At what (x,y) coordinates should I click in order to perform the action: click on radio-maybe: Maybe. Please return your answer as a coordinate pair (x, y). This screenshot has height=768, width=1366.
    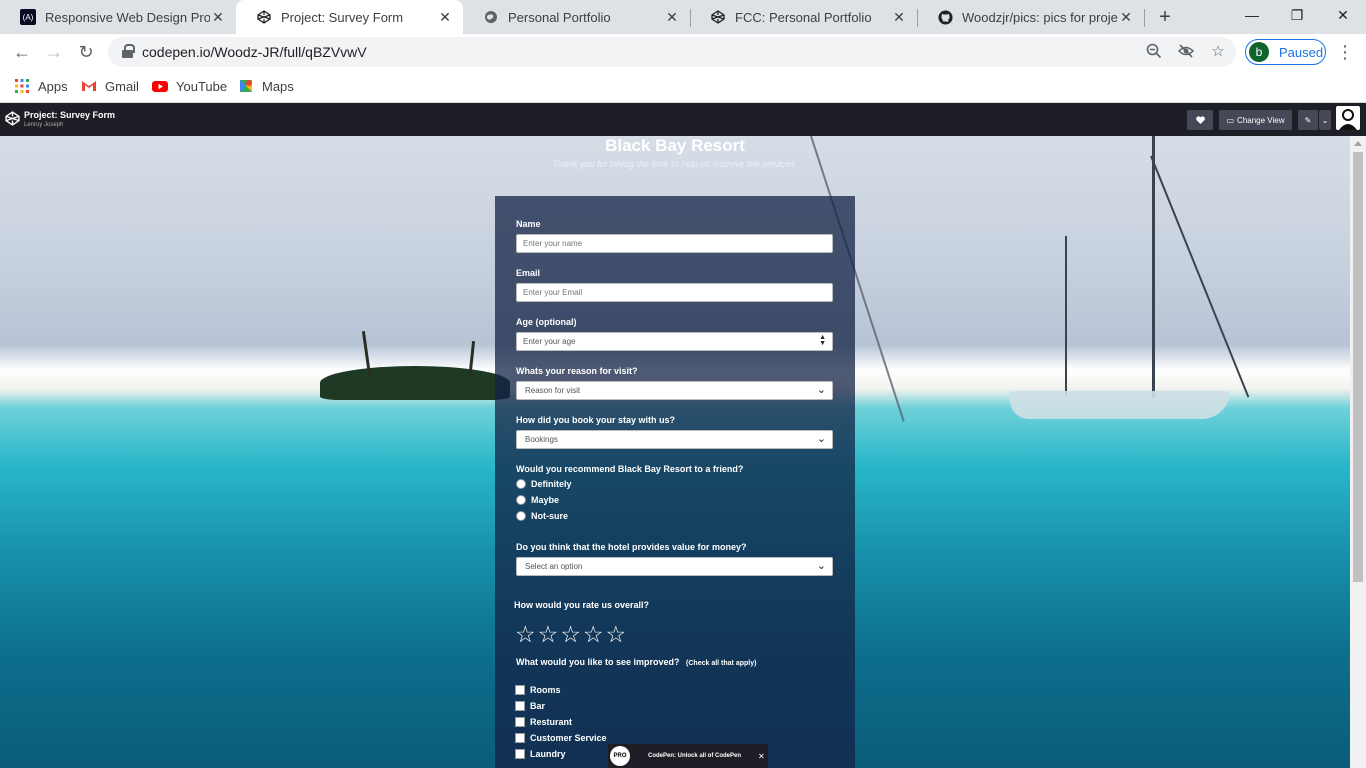
    Looking at the image, I should click on (537, 500).